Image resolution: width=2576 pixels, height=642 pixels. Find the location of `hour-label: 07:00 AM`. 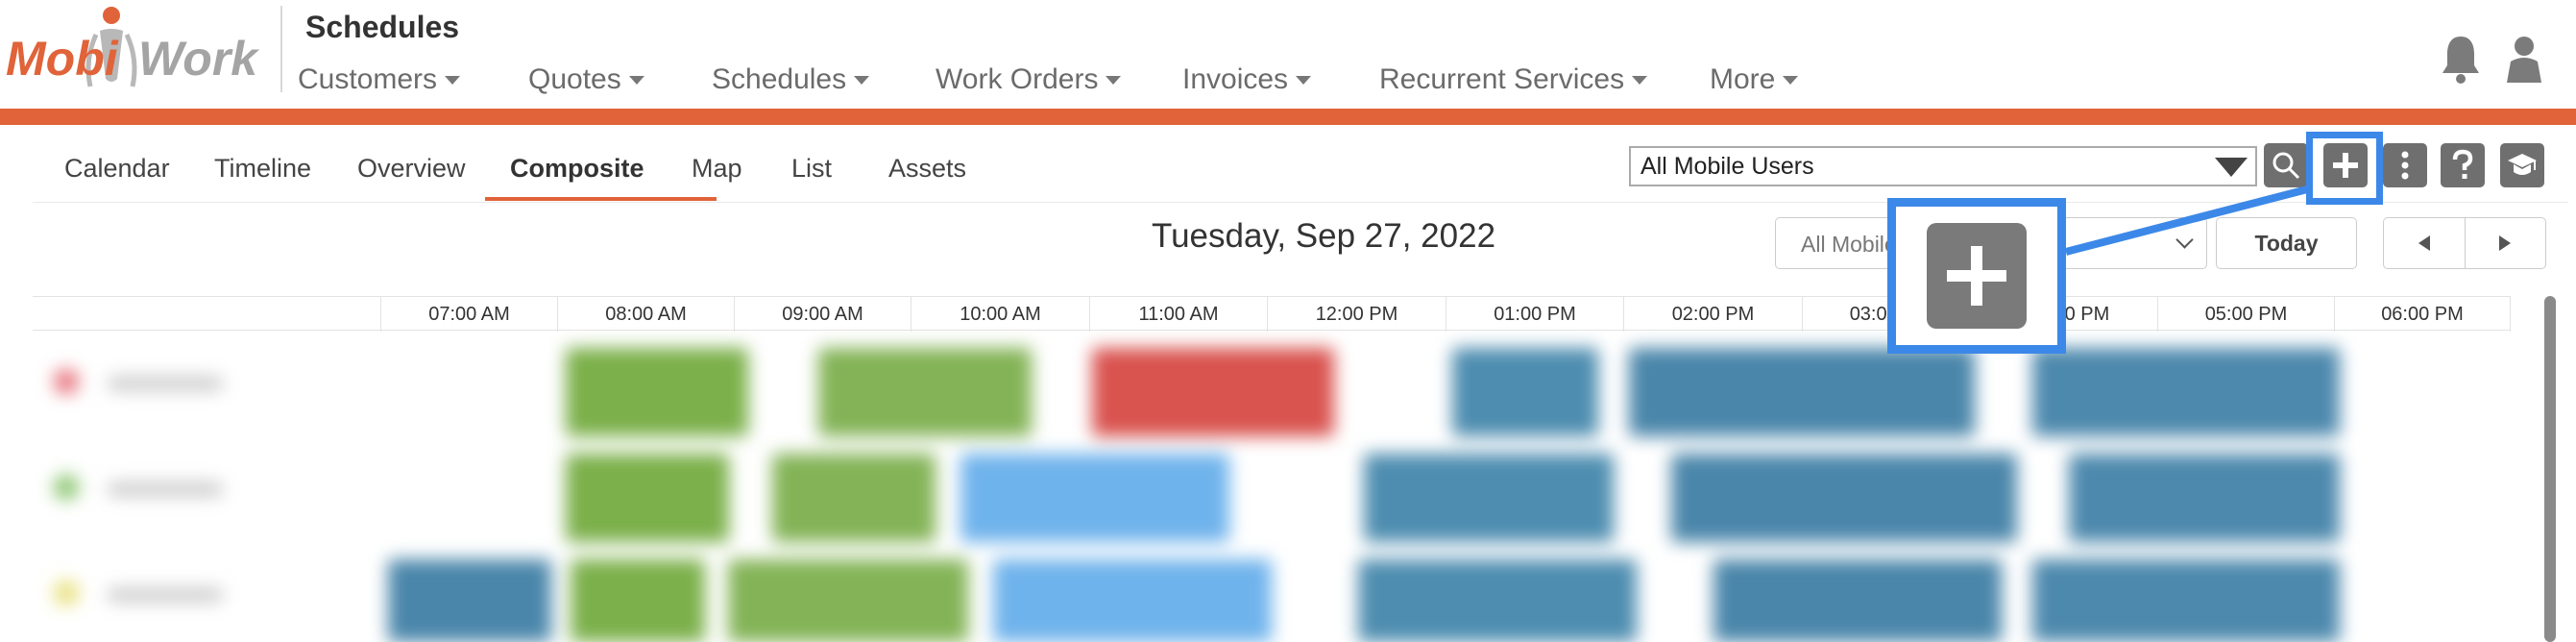

hour-label: 07:00 AM is located at coordinates (468, 314).